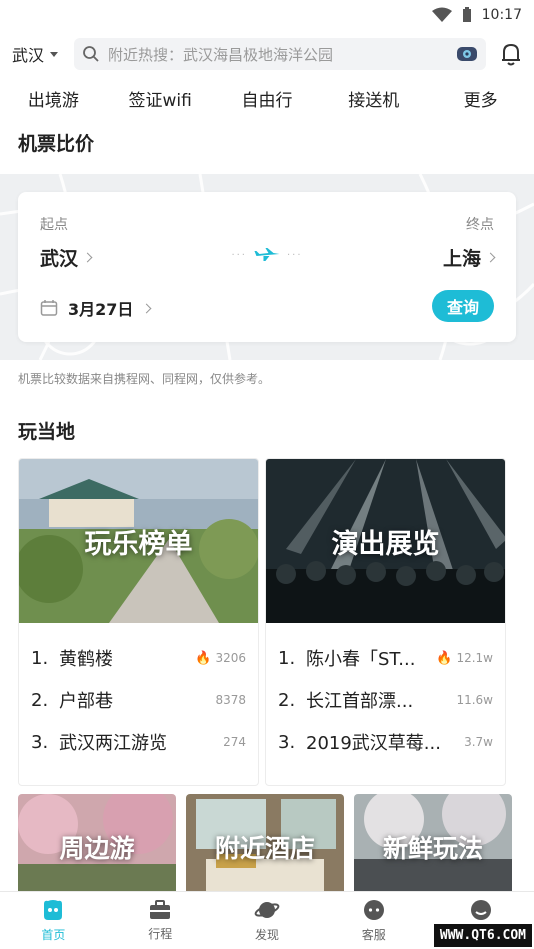  What do you see at coordinates (138, 658) in the screenshot?
I see `list-item: 1. 黄鹤楼 🔥 3206` at bounding box center [138, 658].